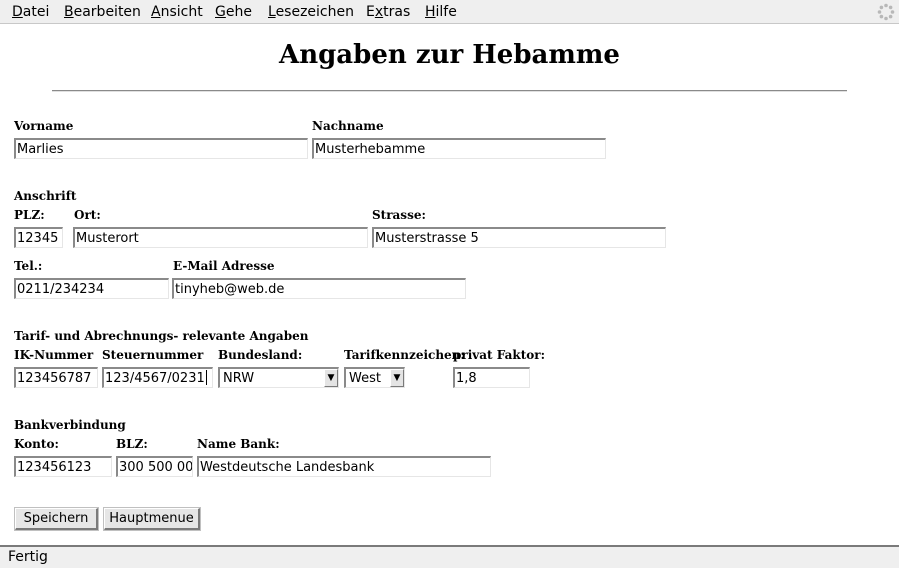 The height and width of the screenshot is (568, 899). Describe the element at coordinates (38, 237) in the screenshot. I see `plz-input: 12345` at that location.